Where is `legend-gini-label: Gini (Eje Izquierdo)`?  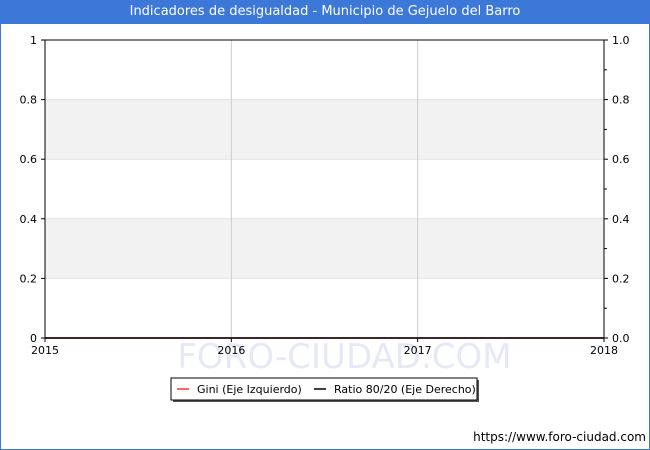
legend-gini-label: Gini (Eje Izquierdo) is located at coordinates (249, 389).